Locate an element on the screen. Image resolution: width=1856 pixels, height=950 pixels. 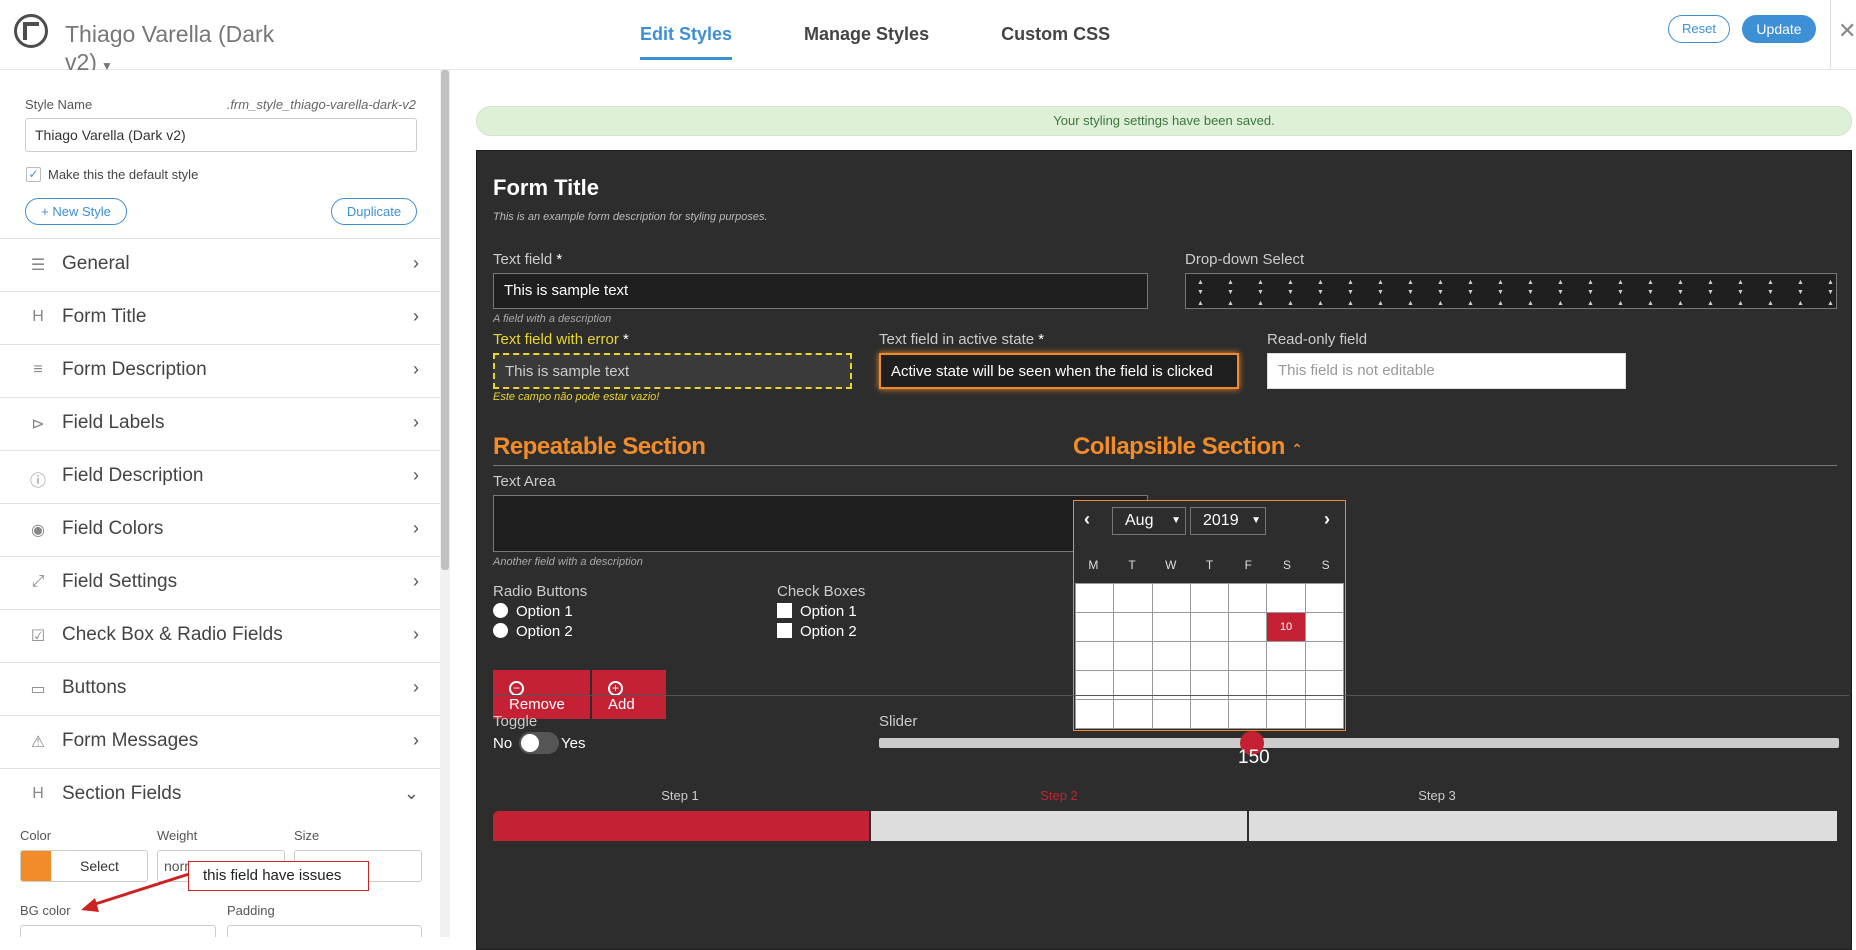
year-value: 2019 is located at coordinates (1221, 520).